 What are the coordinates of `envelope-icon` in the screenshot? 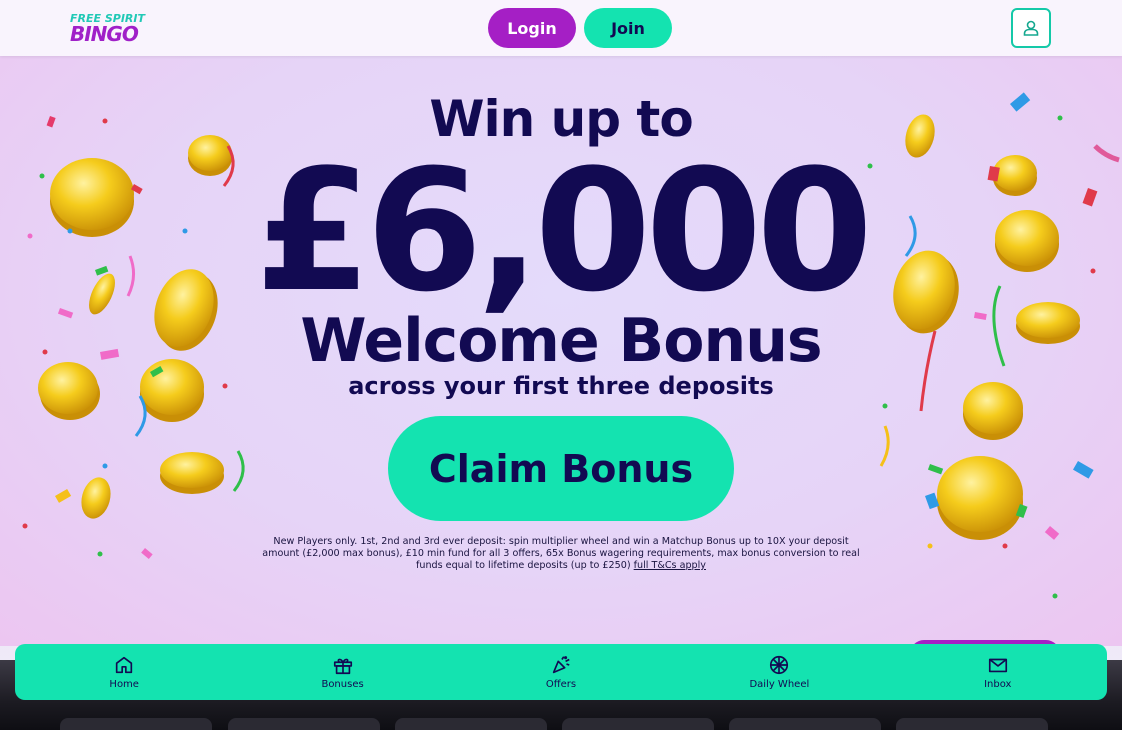 It's located at (997, 665).